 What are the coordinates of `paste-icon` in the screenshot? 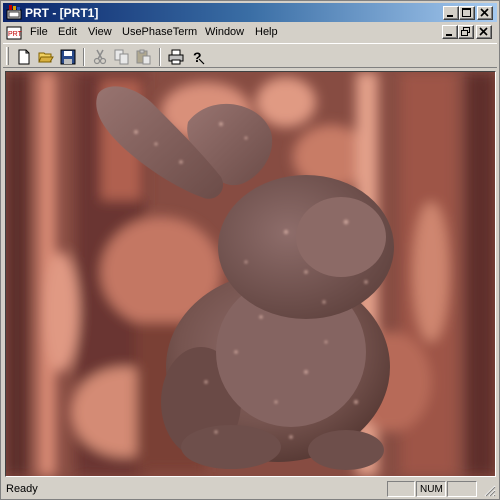 It's located at (143, 57).